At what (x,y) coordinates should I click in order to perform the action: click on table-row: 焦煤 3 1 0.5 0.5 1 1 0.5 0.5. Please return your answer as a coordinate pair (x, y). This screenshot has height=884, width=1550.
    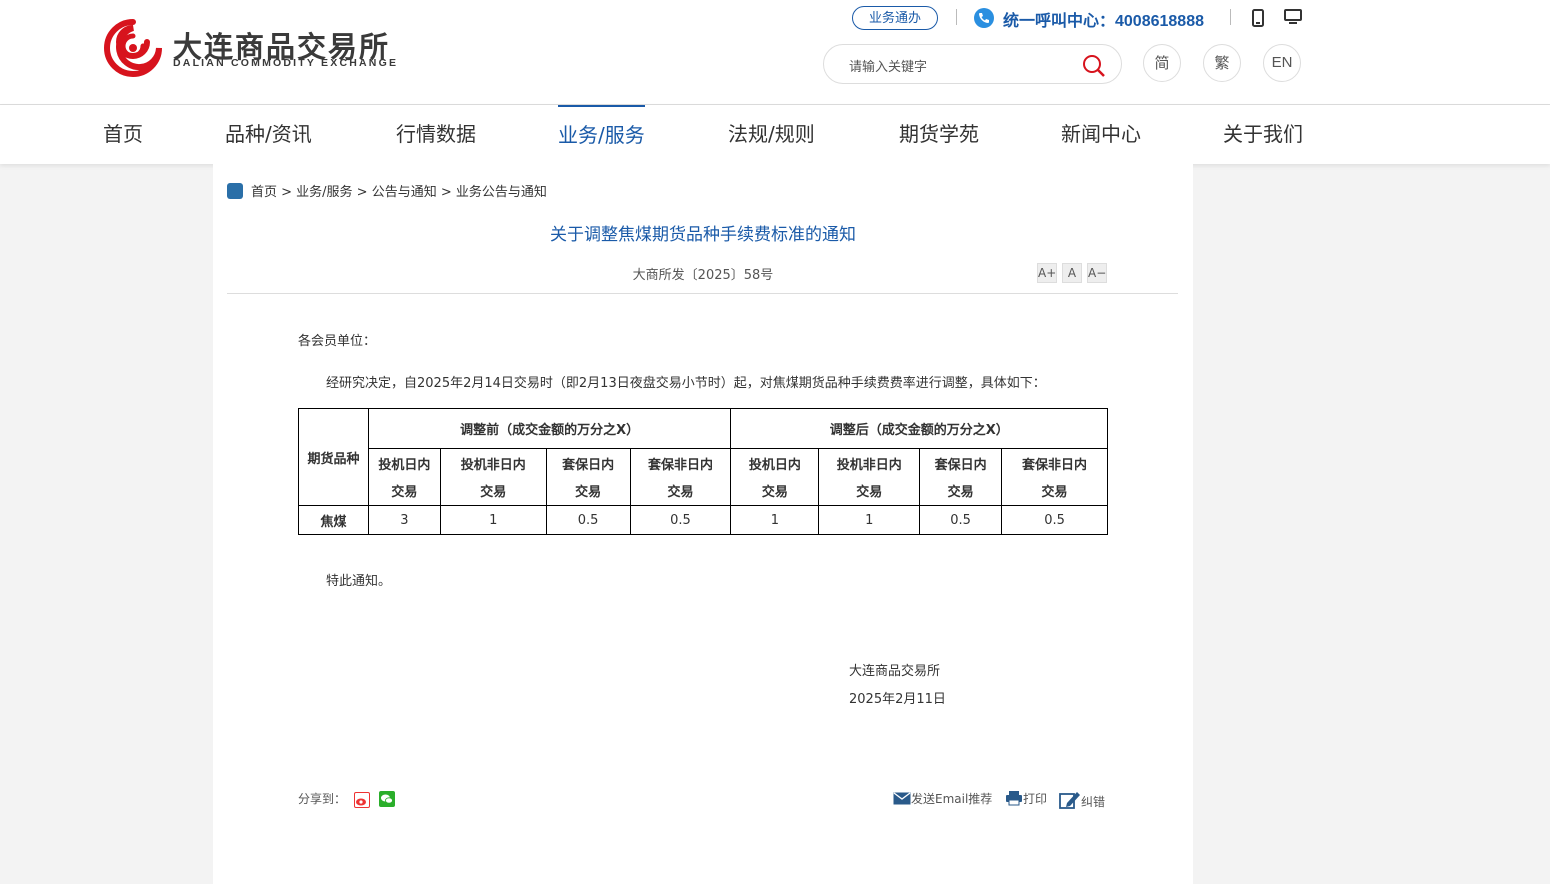
    Looking at the image, I should click on (703, 520).